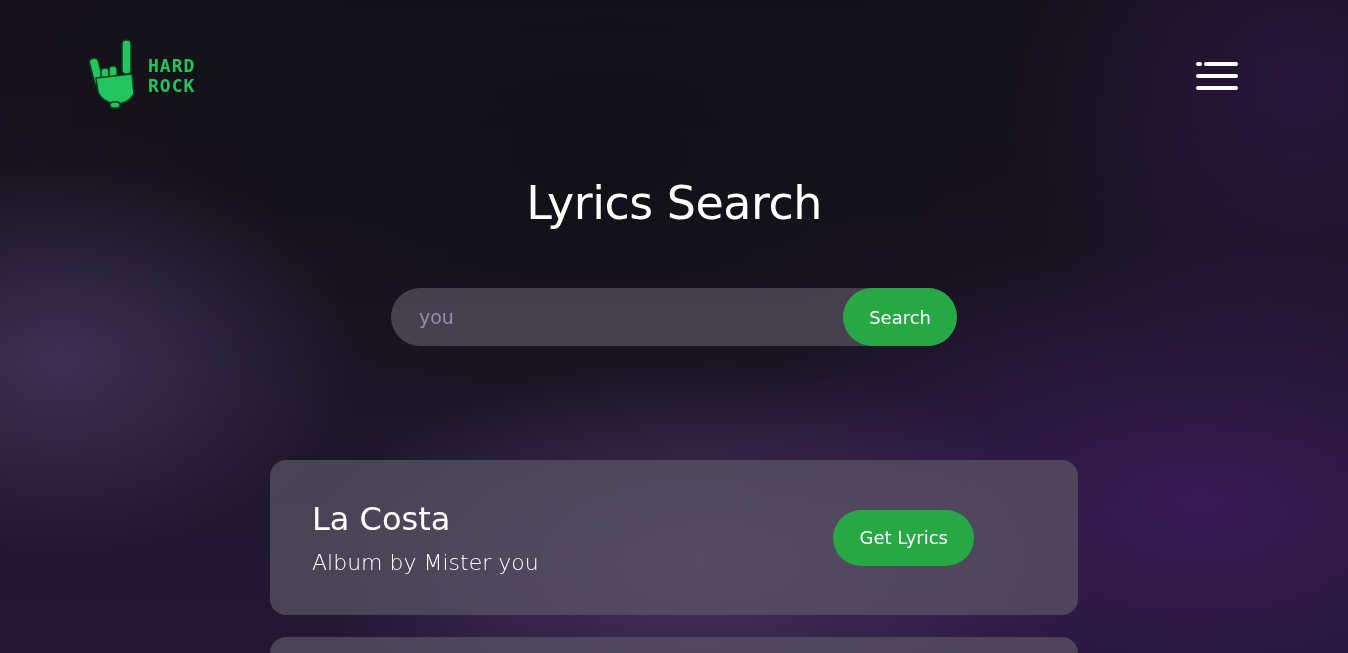 Image resolution: width=1348 pixels, height=653 pixels. I want to click on logo: HARD ROCK, so click(142, 76).